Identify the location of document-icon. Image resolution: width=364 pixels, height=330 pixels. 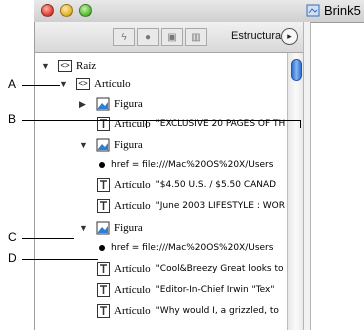
(313, 10).